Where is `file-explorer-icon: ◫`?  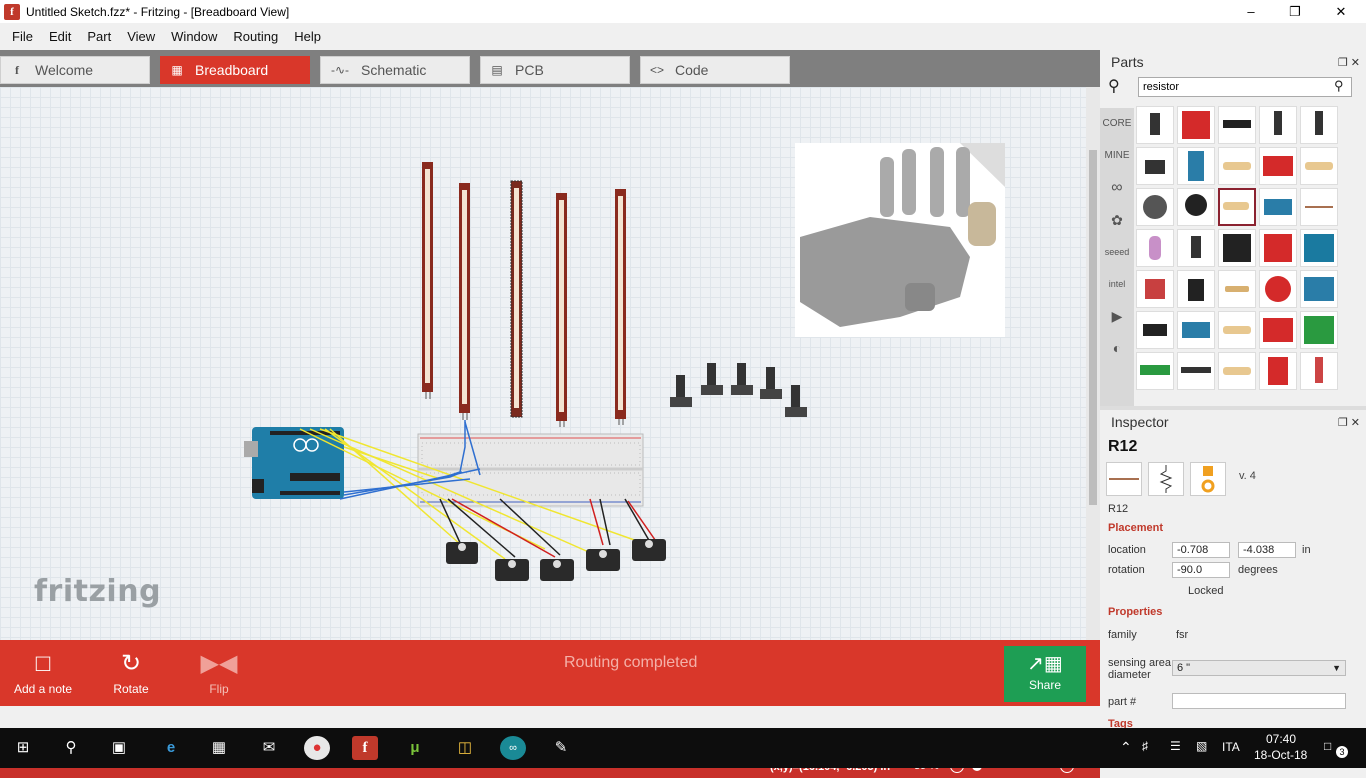
file-explorer-icon: ◫ is located at coordinates (465, 748).